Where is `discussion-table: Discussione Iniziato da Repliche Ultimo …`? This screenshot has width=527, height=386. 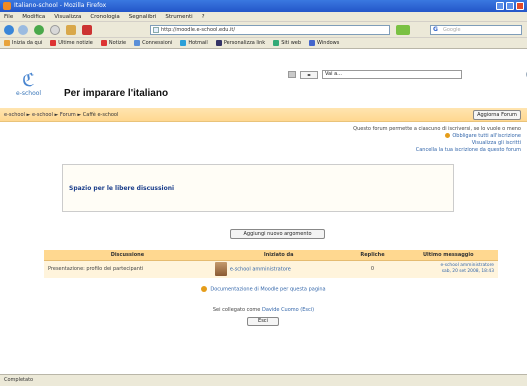
discussion-table: Discussione Iniziato da Repliche Ultimo … is located at coordinates (271, 264).